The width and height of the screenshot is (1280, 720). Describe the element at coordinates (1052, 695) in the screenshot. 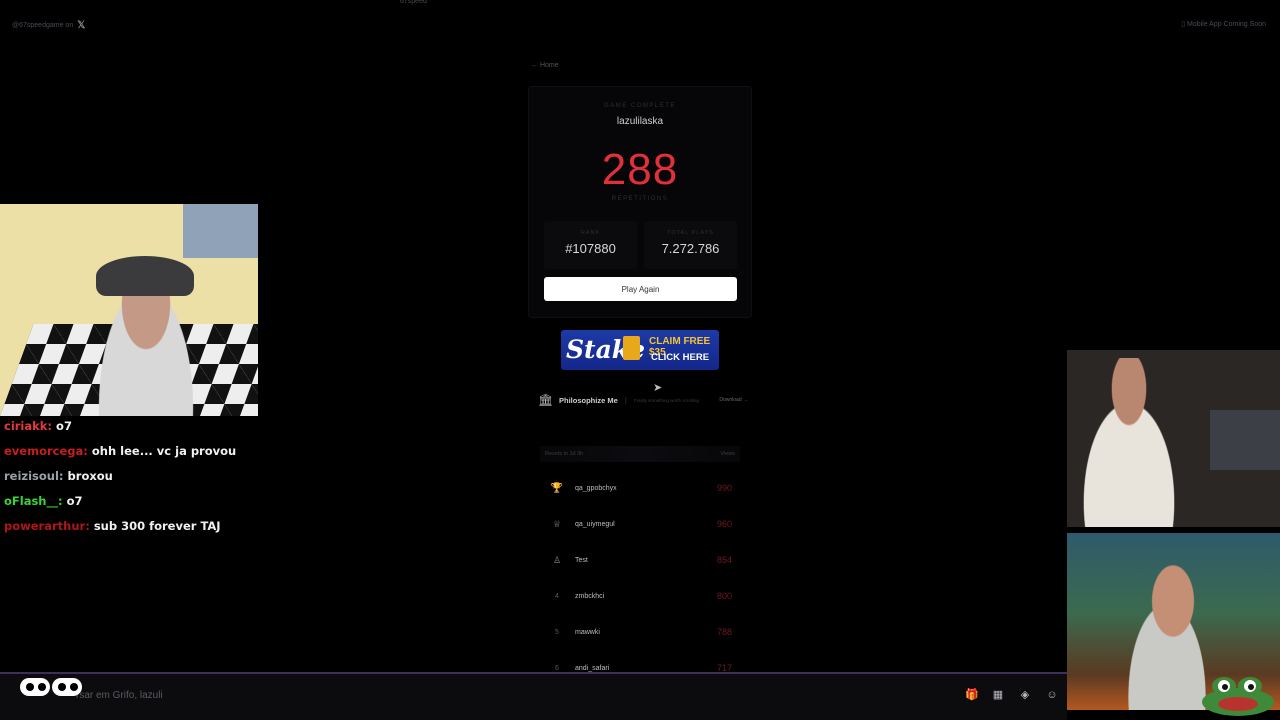

I see `smiley-icon: ☺` at that location.